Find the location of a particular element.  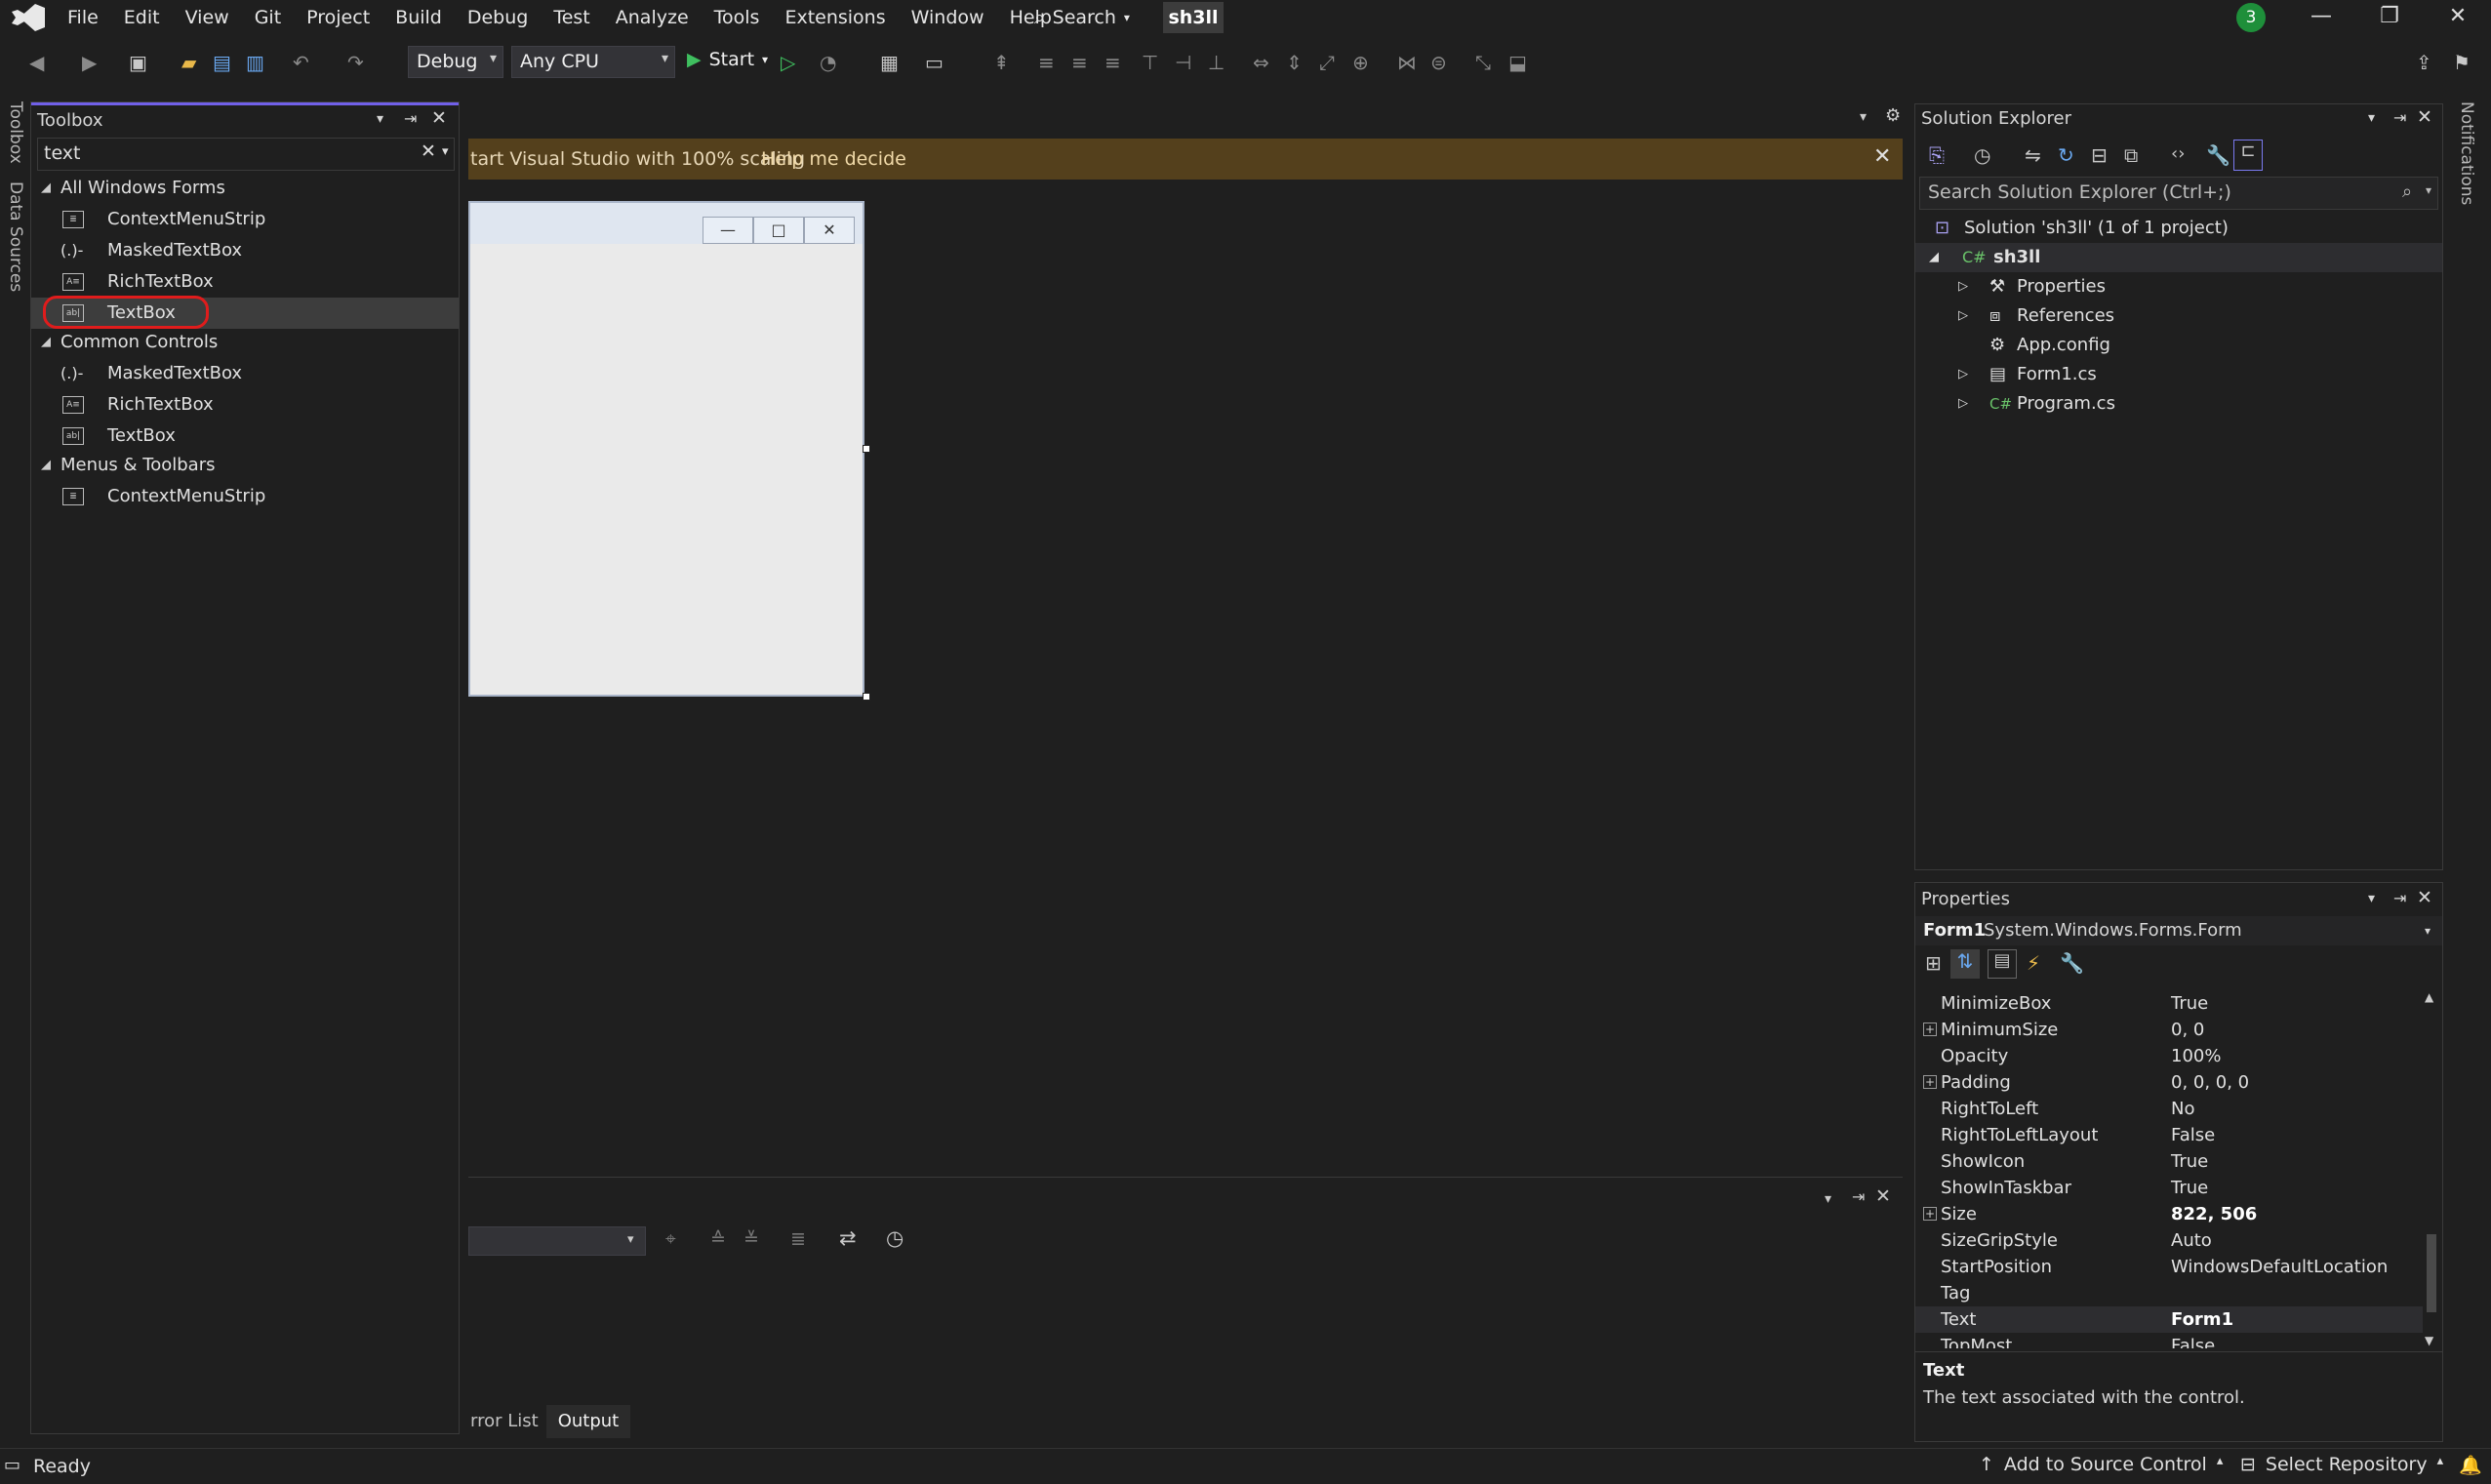

toolbox-search-input: text ✕ ▾ is located at coordinates (246, 154).